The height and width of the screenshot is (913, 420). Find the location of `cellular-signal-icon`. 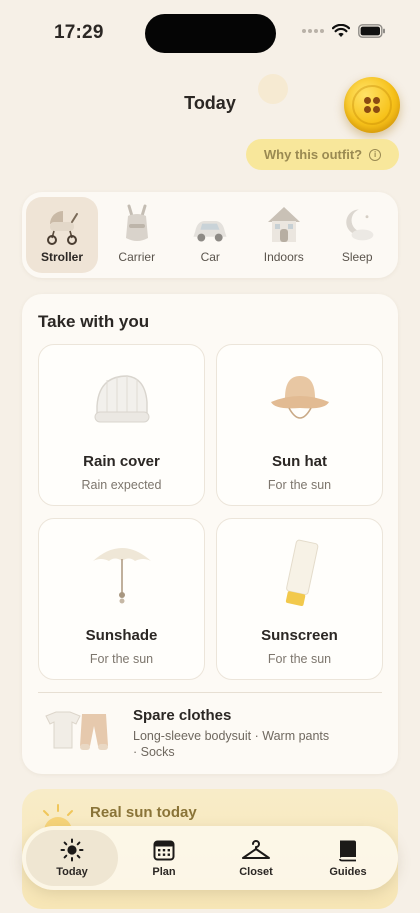

cellular-signal-icon is located at coordinates (313, 31).